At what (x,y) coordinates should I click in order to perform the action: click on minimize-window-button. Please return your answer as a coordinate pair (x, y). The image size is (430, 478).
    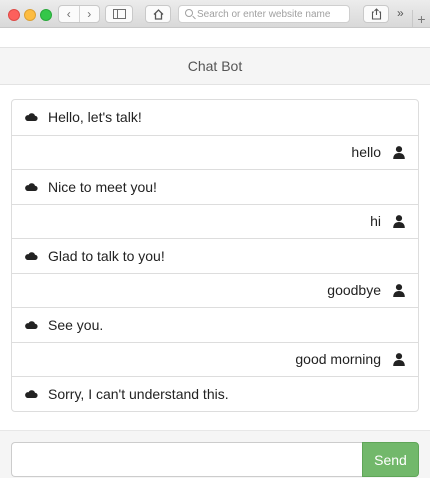
    Looking at the image, I should click on (30, 15).